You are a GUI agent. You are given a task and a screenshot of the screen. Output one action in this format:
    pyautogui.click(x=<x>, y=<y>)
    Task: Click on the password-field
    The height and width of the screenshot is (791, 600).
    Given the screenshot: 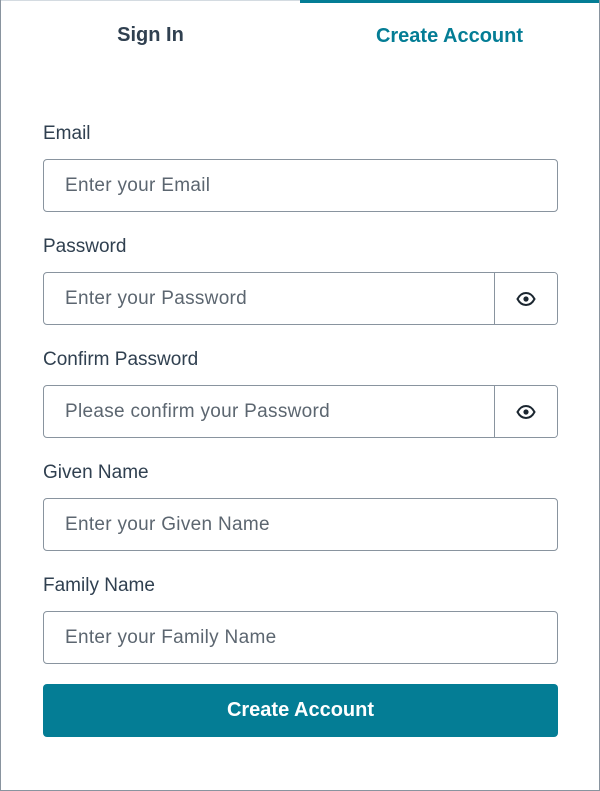 What is the action you would take?
    pyautogui.click(x=269, y=298)
    